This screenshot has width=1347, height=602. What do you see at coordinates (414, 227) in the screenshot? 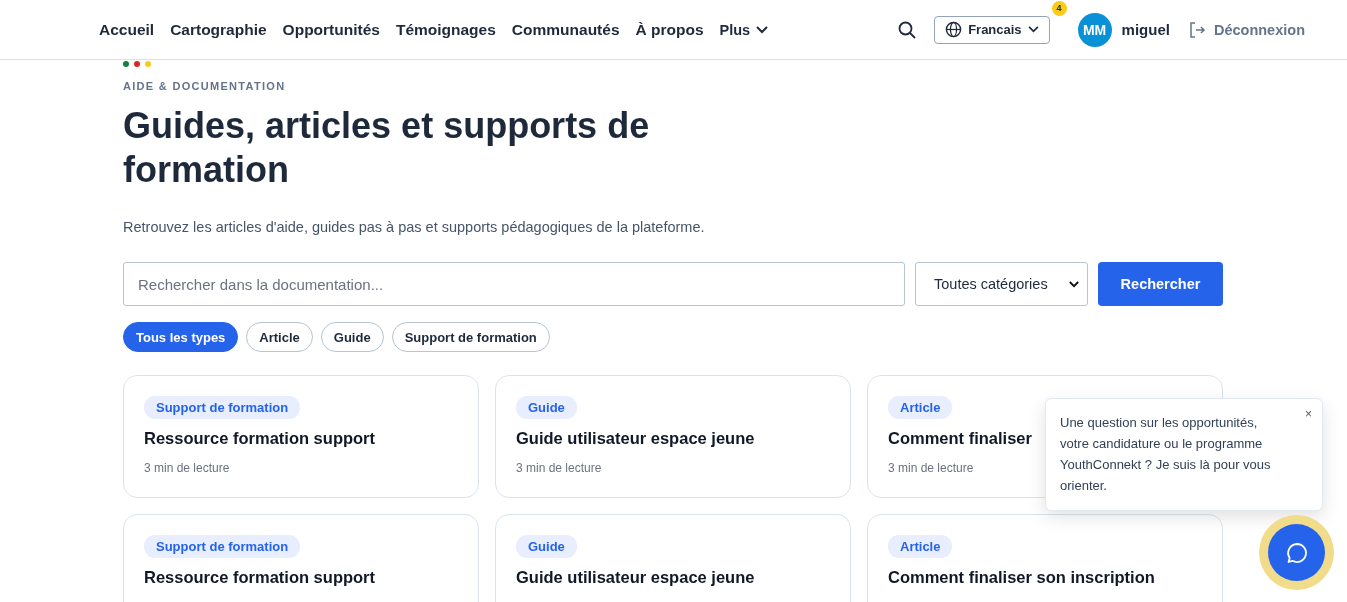
I see `page-subtitle: Retrouvez les articles d'aide, guides pas à pas et supports pédagogiques de la plateforme.` at bounding box center [414, 227].